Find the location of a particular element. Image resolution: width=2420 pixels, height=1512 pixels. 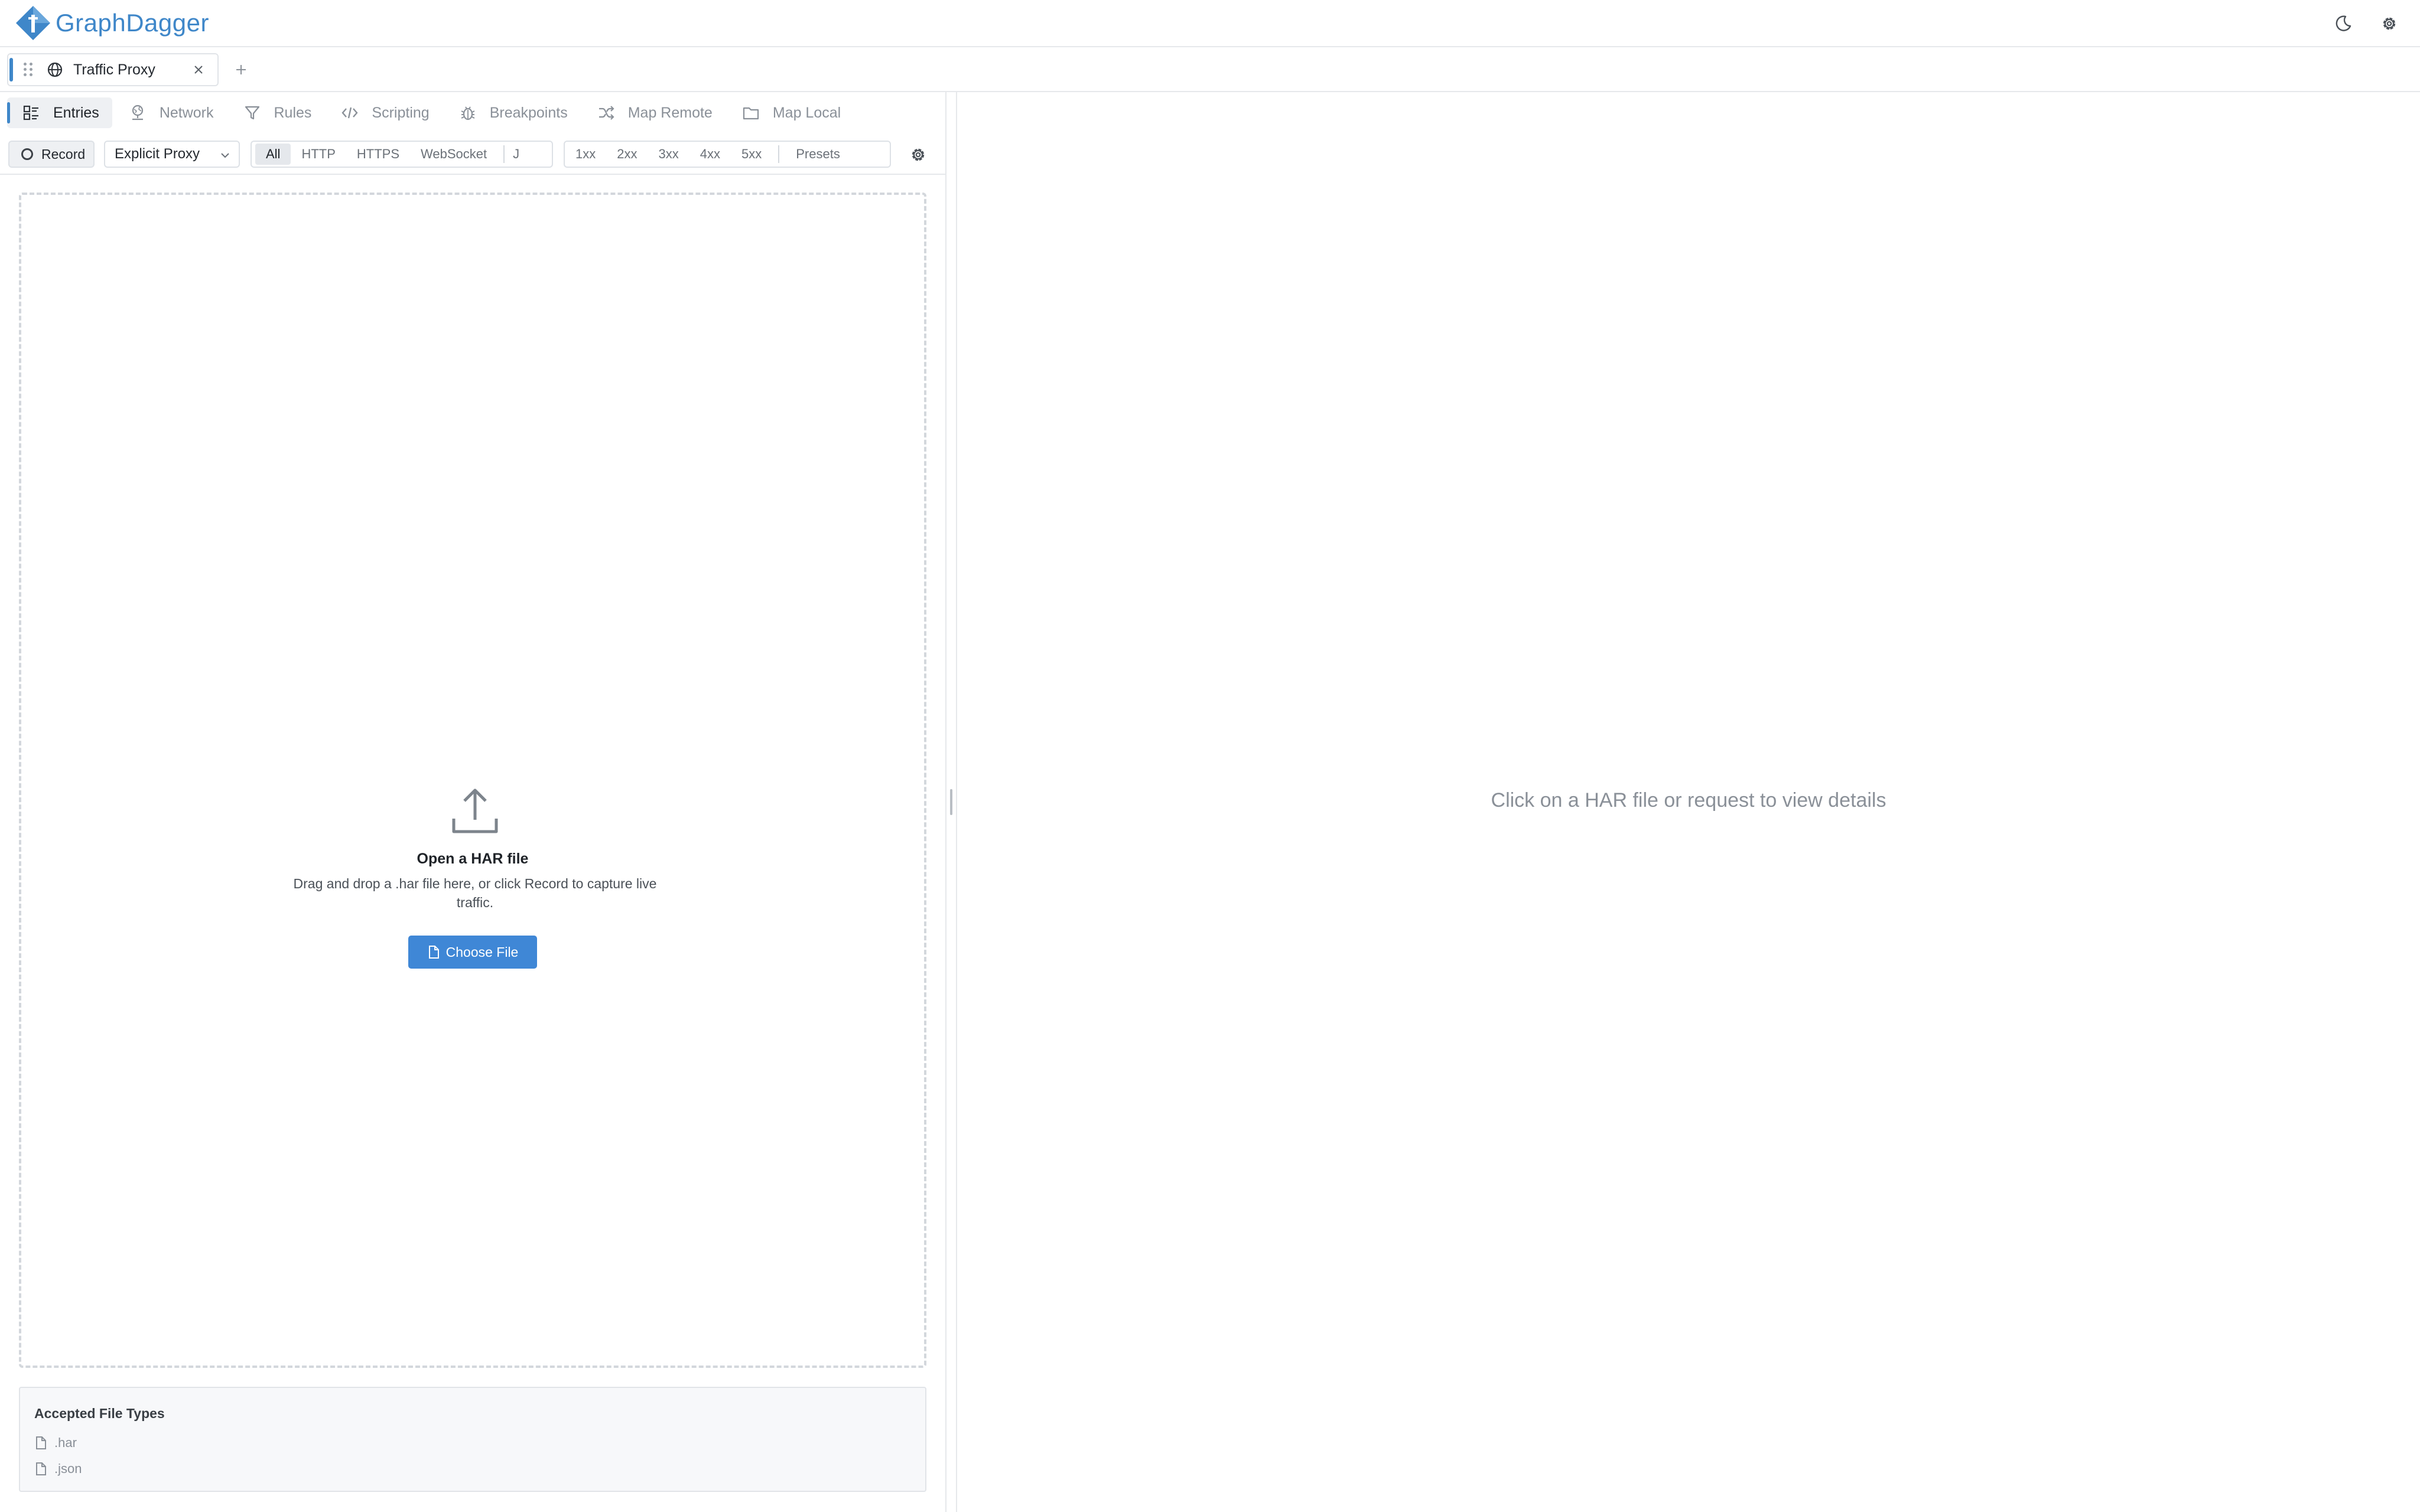

logo: GraphDagger is located at coordinates (111, 23).